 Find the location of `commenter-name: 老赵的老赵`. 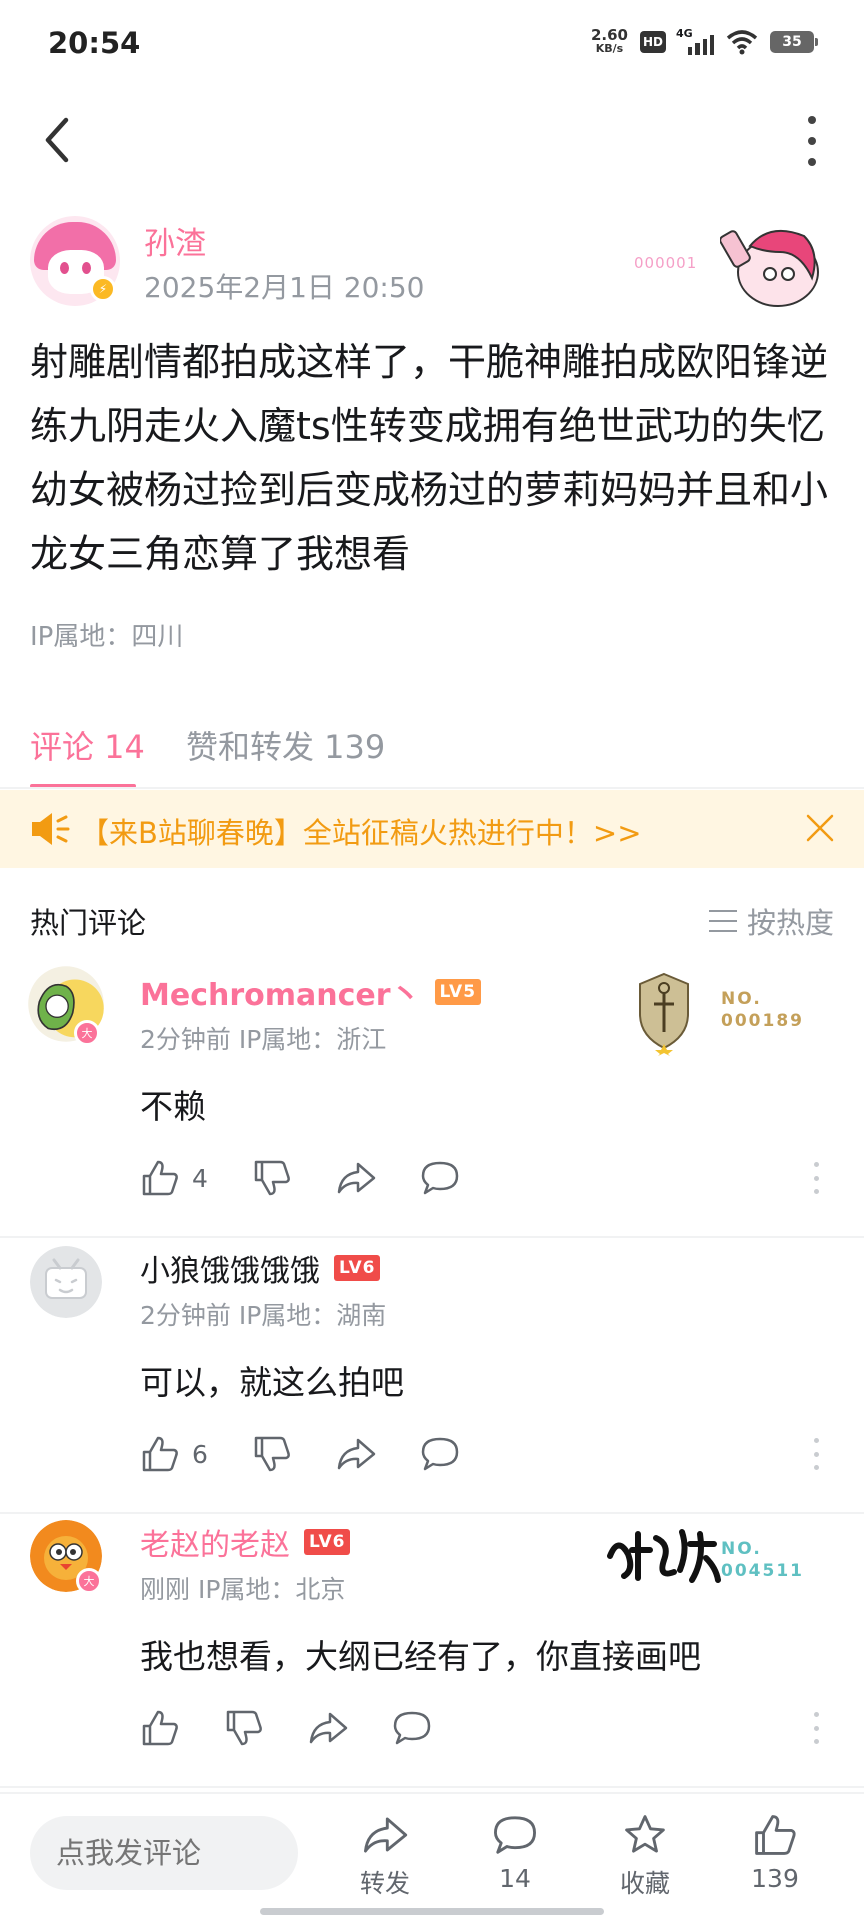

commenter-name: 老赵的老赵 is located at coordinates (215, 1542).